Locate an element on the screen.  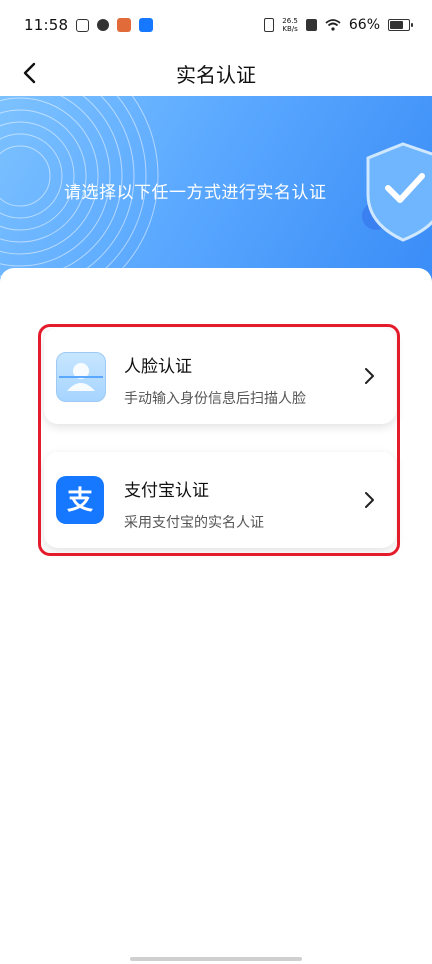
calendar-icon is located at coordinates (83, 25).